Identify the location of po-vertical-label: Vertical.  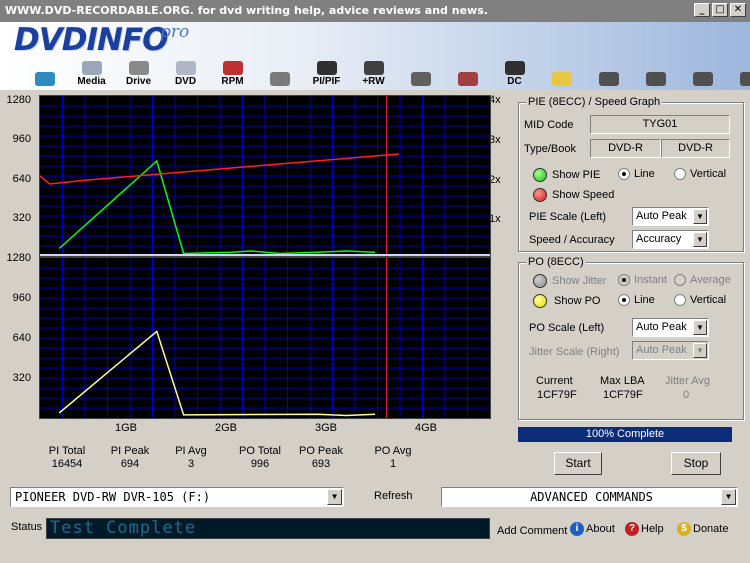
(708, 300).